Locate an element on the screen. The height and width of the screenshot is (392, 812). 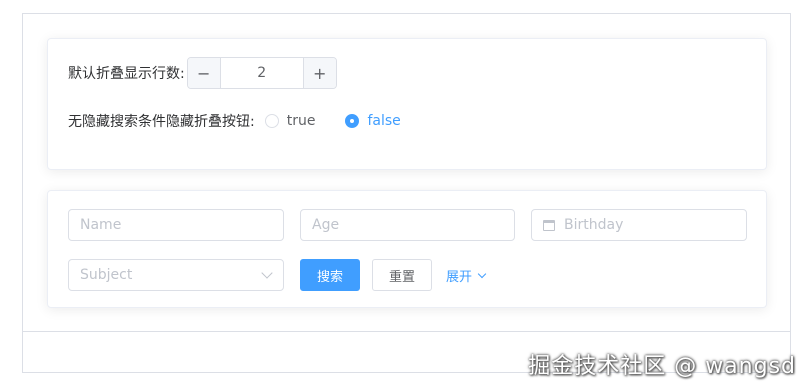
expand-link: 展开 is located at coordinates (466, 275).